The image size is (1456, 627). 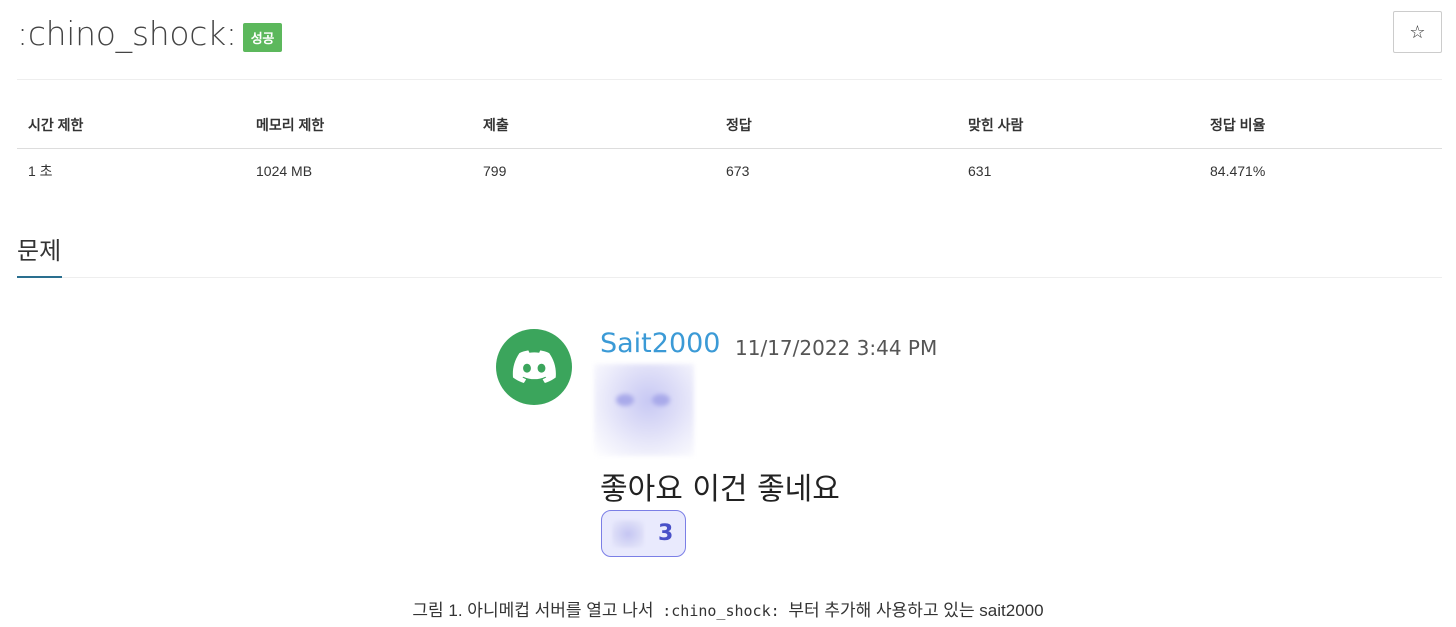 I want to click on submissions-value: 799, so click(x=495, y=170).